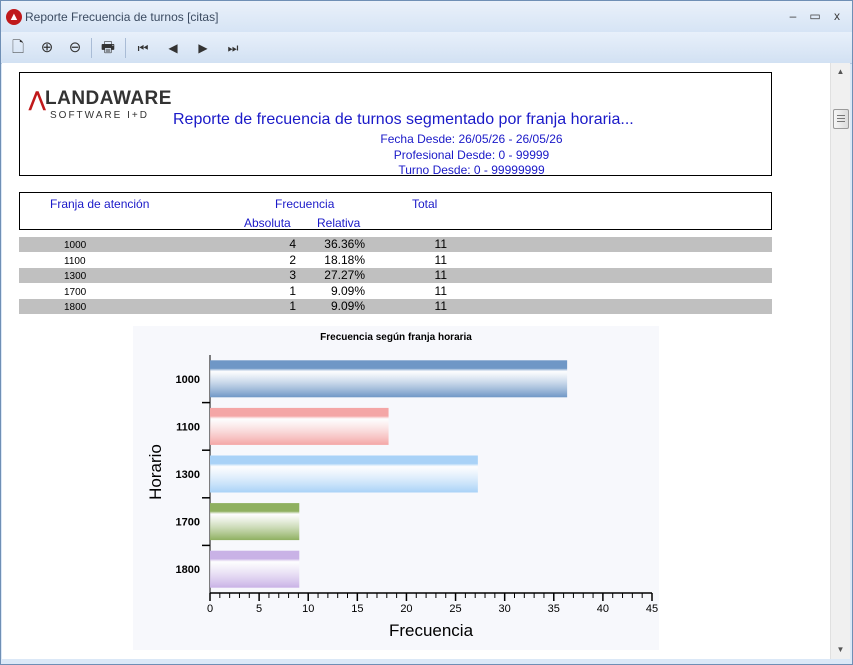 The height and width of the screenshot is (665, 853). What do you see at coordinates (471, 139) in the screenshot?
I see `report-date-range: Fecha Desde: 26/05/26 - 26/05/26` at bounding box center [471, 139].